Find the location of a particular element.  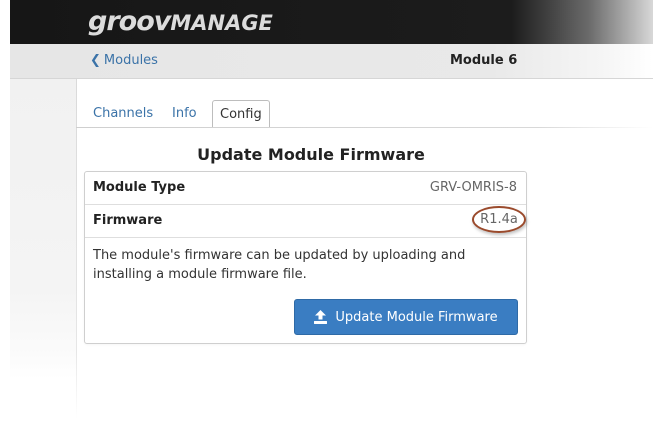

logo-primary: groov is located at coordinates (129, 21).